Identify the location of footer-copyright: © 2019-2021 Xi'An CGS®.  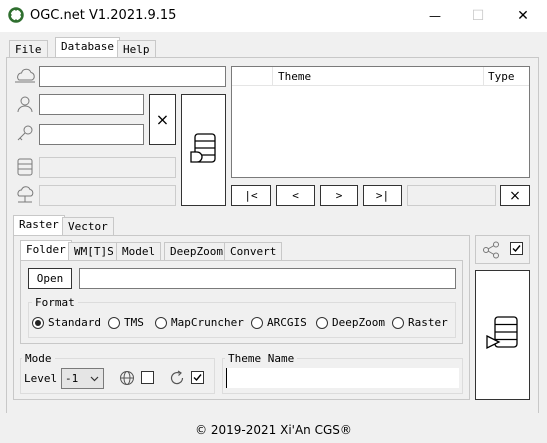
(273, 430).